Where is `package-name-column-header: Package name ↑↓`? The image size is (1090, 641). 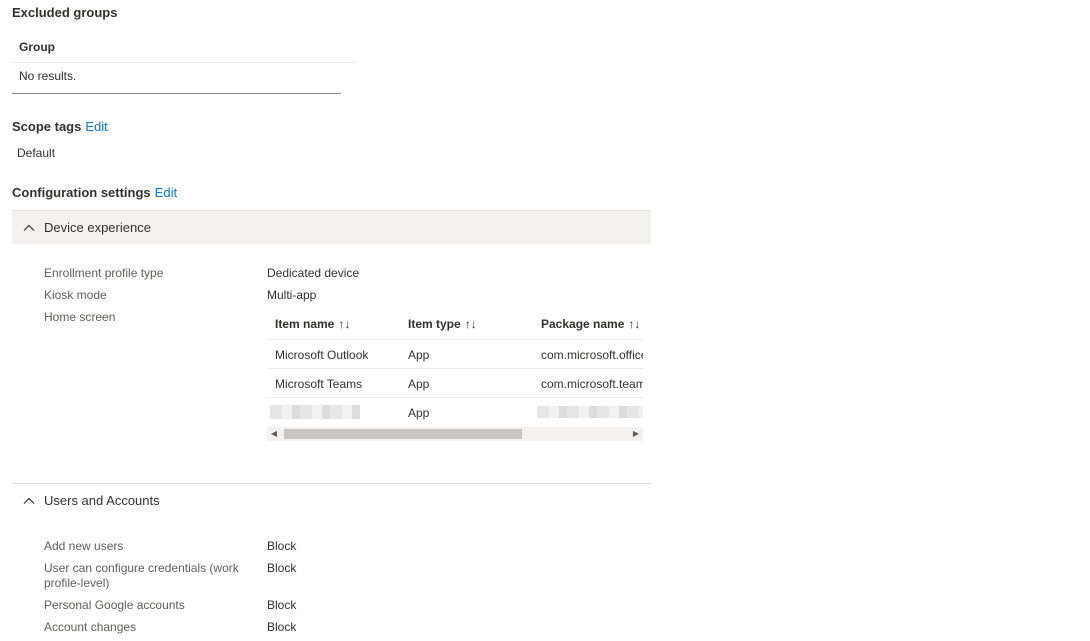
package-name-column-header: Package name ↑↓ is located at coordinates (590, 324).